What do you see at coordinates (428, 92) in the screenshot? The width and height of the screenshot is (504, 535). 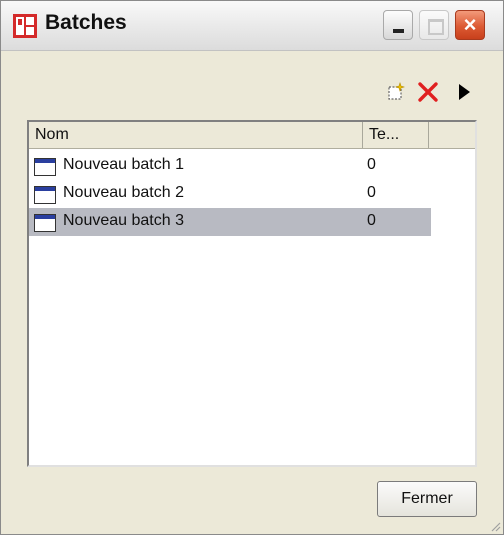 I see `delete-icon` at bounding box center [428, 92].